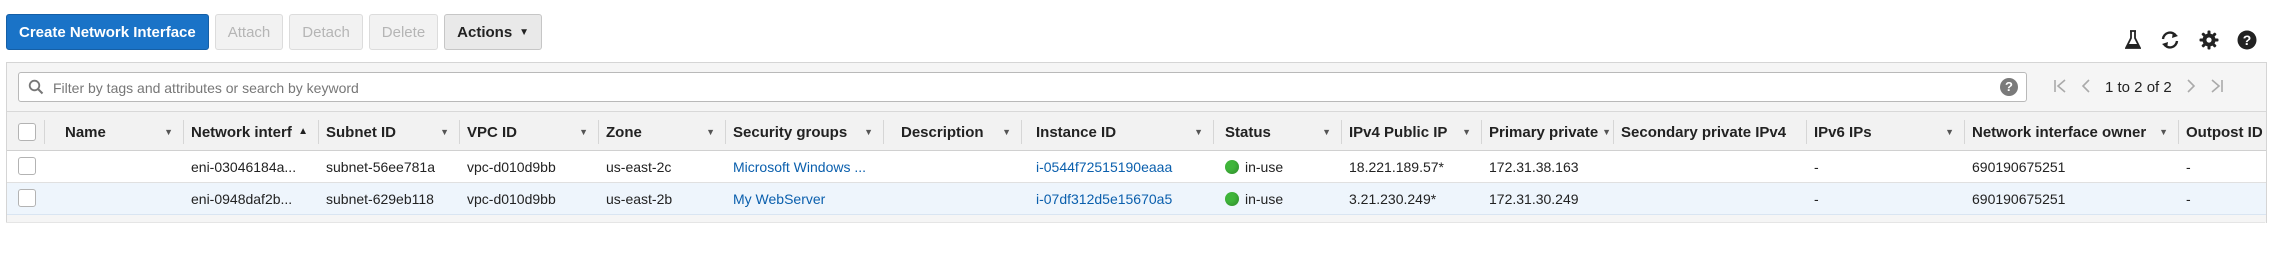  Describe the element at coordinates (524, 32) in the screenshot. I see `chevron-down-icon: ▼` at that location.